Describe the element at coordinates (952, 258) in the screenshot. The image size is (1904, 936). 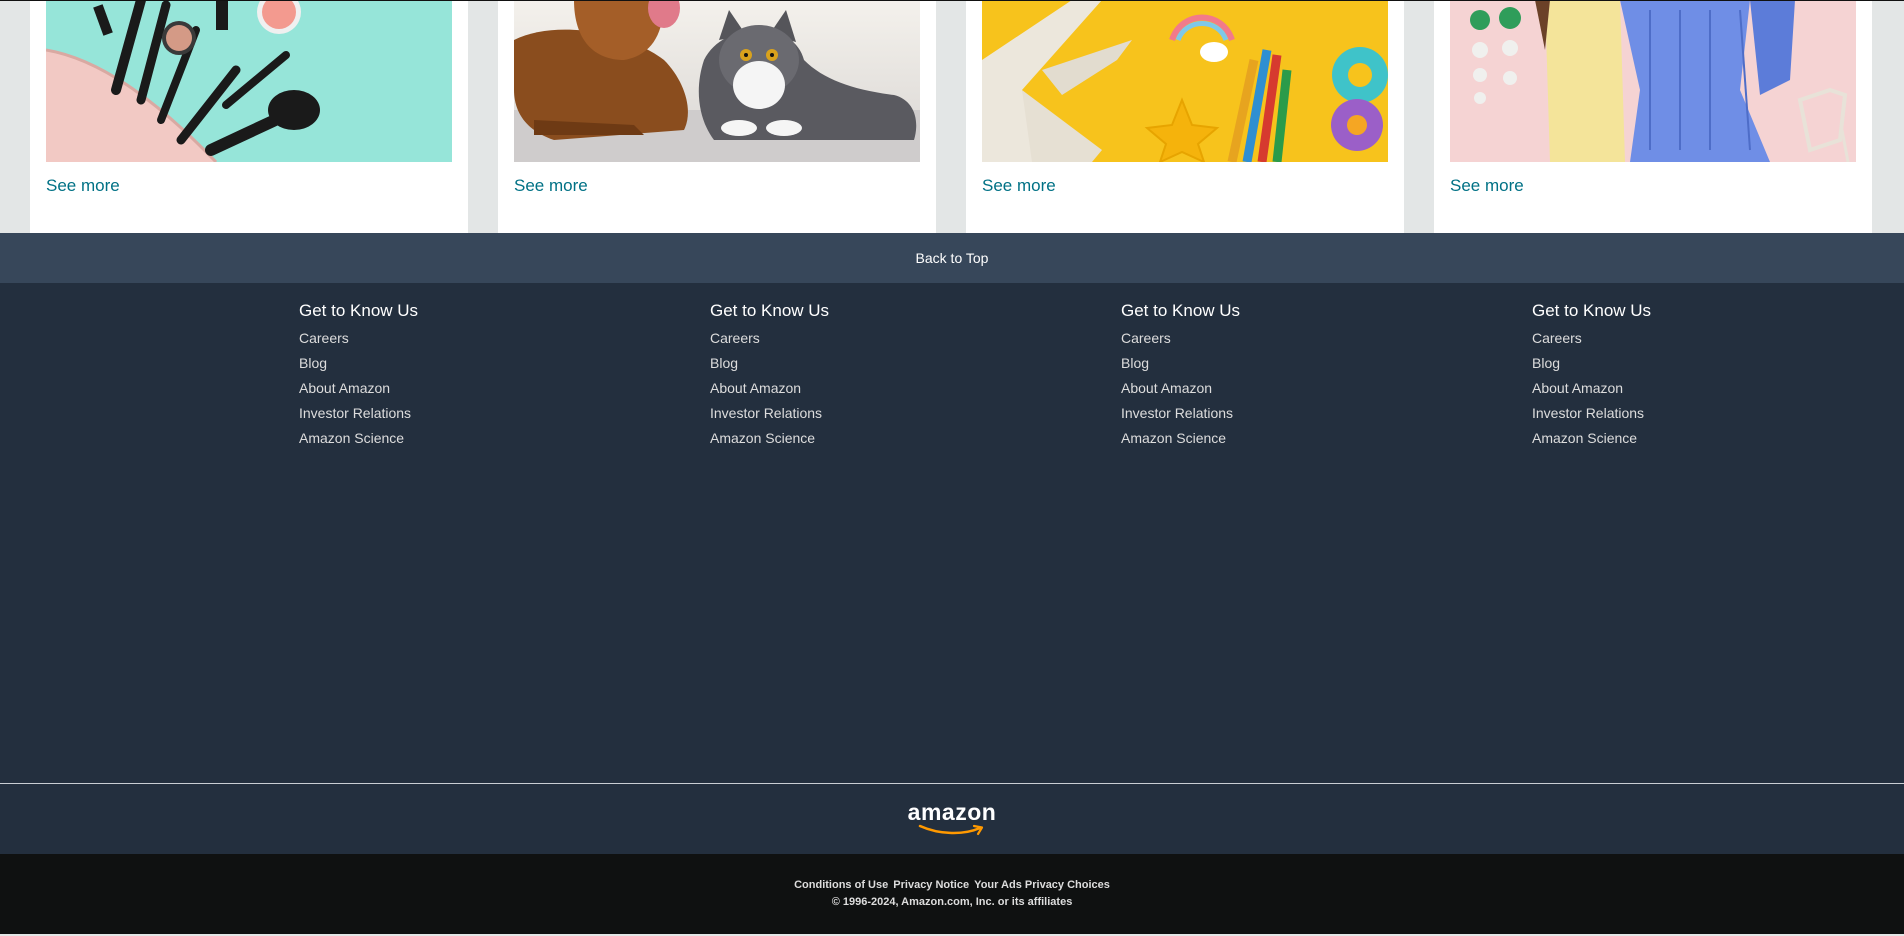
I see `back-to-top-button: Back to Top` at that location.